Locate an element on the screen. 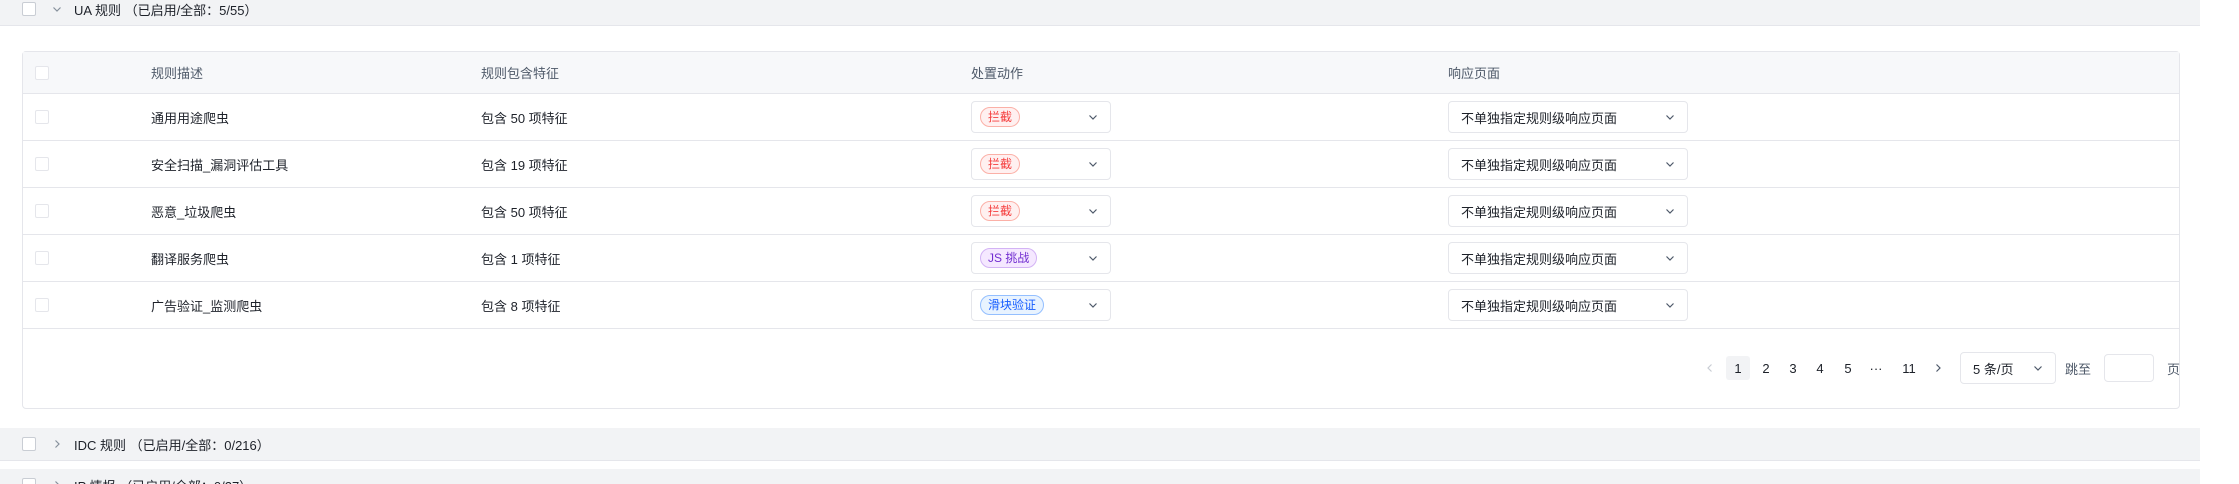 This screenshot has width=2239, height=484. header-response: 响应页面 is located at coordinates (1474, 73).